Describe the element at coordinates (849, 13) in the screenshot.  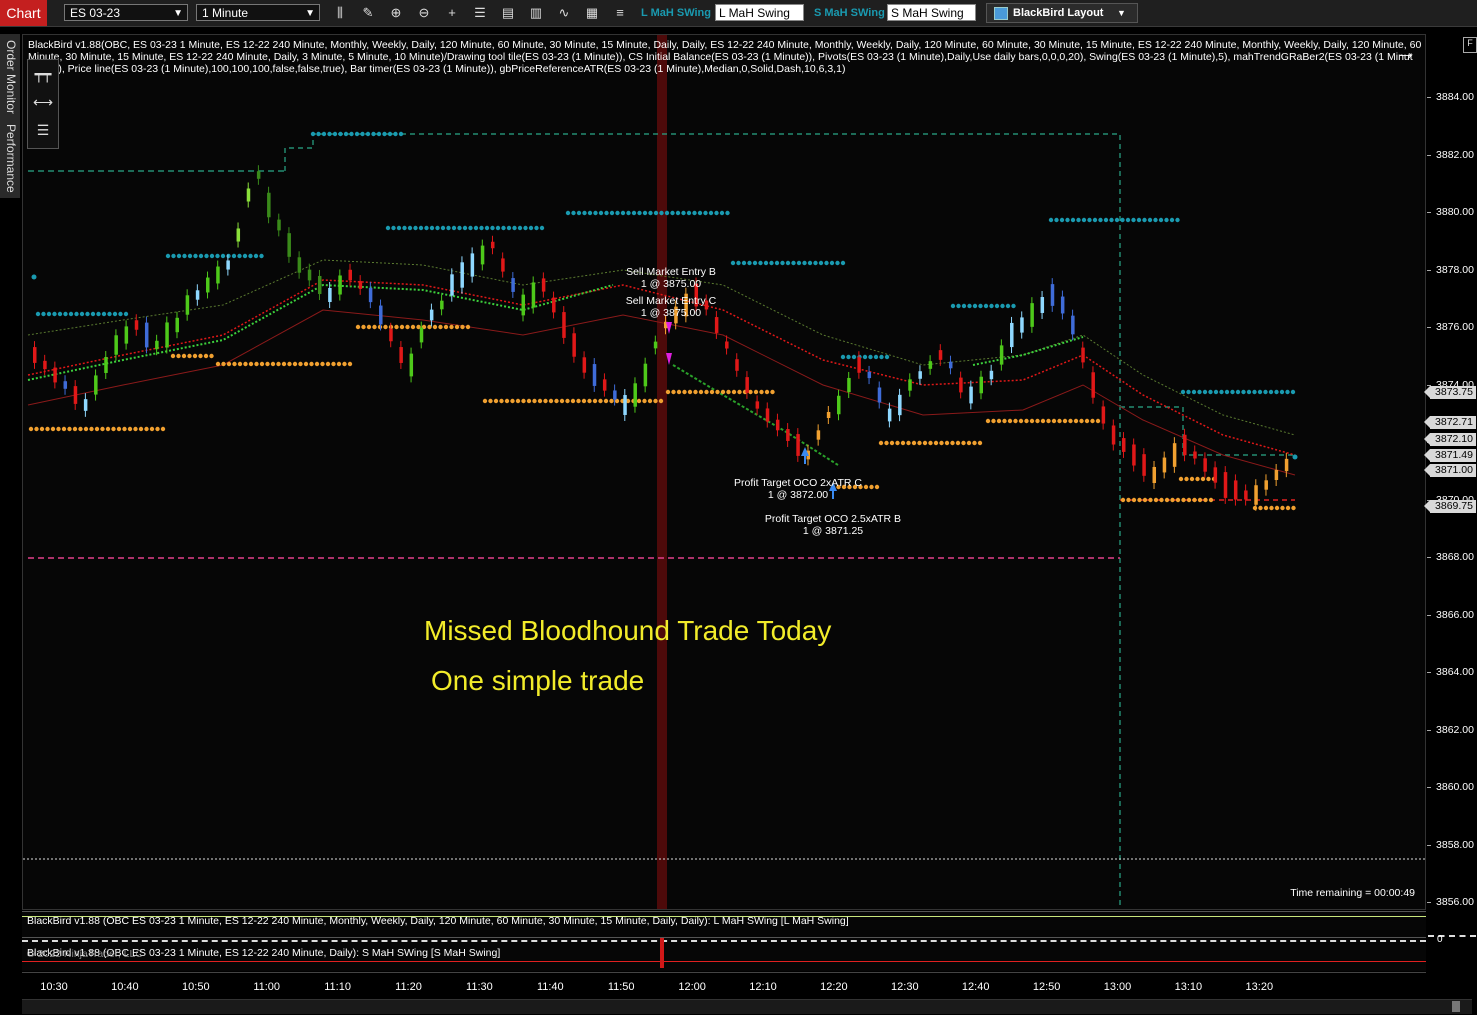
I see `short-label: S MaH SWing` at that location.